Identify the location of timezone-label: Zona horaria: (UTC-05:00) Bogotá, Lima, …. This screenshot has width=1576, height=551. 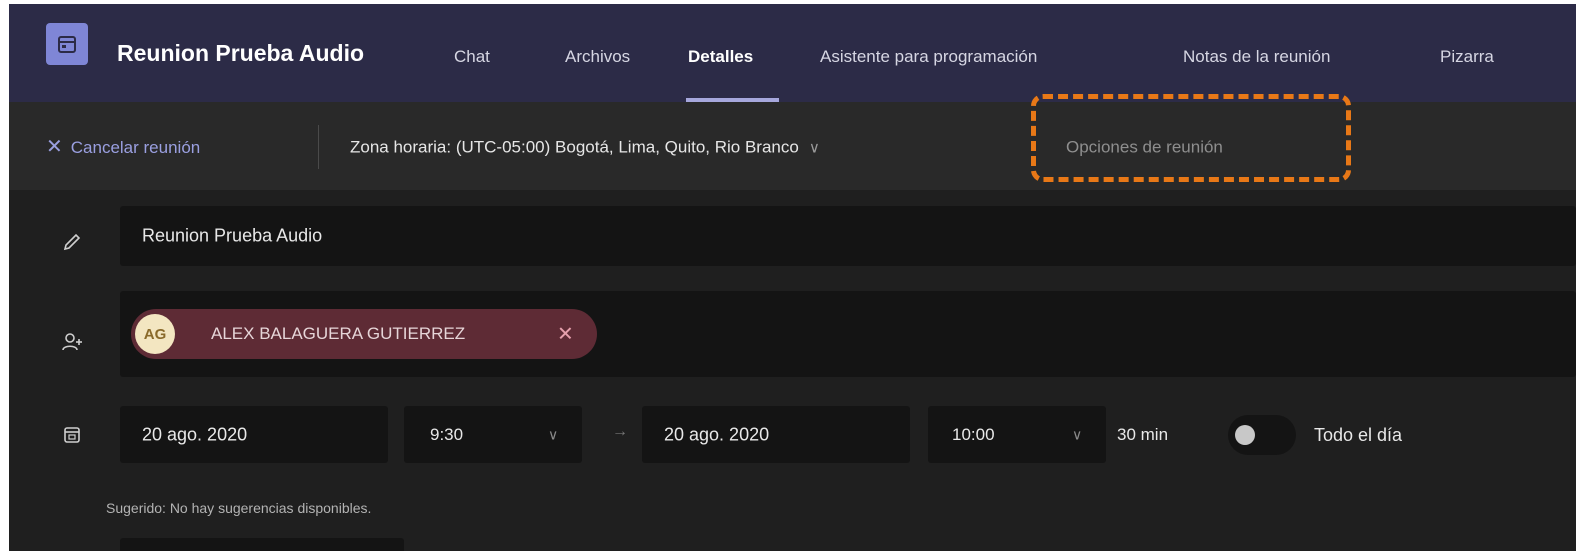
(574, 147).